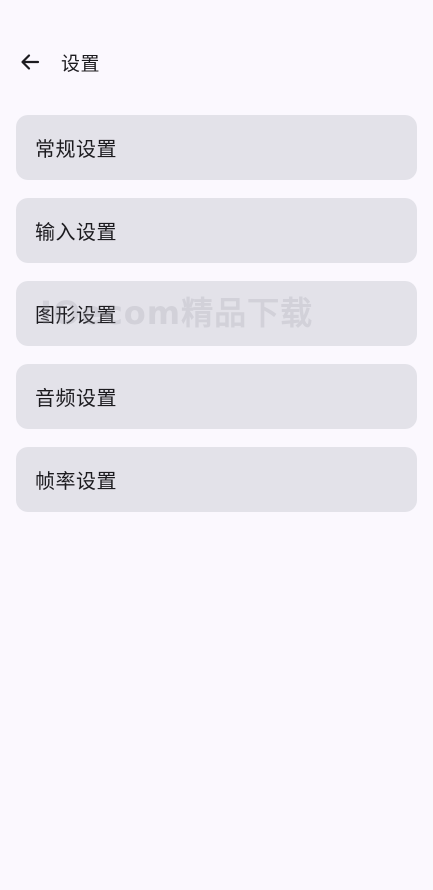 This screenshot has width=433, height=890. What do you see at coordinates (216, 313) in the screenshot?
I see `menu-item-graphics-settings: 图形设置` at bounding box center [216, 313].